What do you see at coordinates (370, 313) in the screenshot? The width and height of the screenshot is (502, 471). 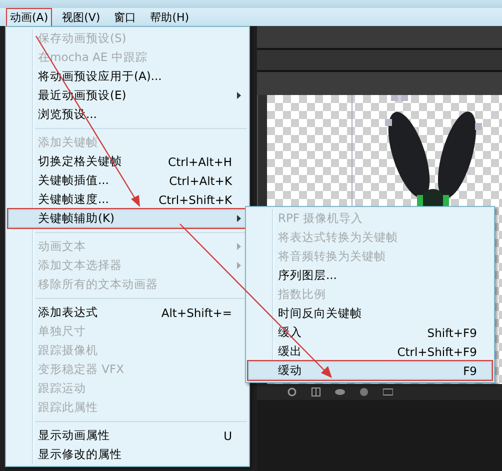 I see `menu-item: 时间反向关键帧` at bounding box center [370, 313].